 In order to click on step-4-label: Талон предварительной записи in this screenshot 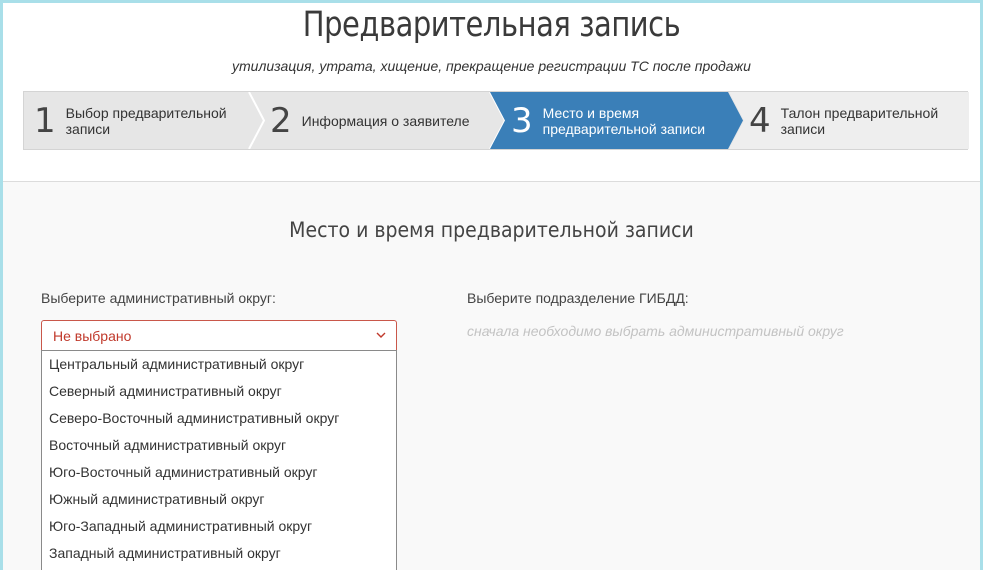, I will do `click(859, 120)`.